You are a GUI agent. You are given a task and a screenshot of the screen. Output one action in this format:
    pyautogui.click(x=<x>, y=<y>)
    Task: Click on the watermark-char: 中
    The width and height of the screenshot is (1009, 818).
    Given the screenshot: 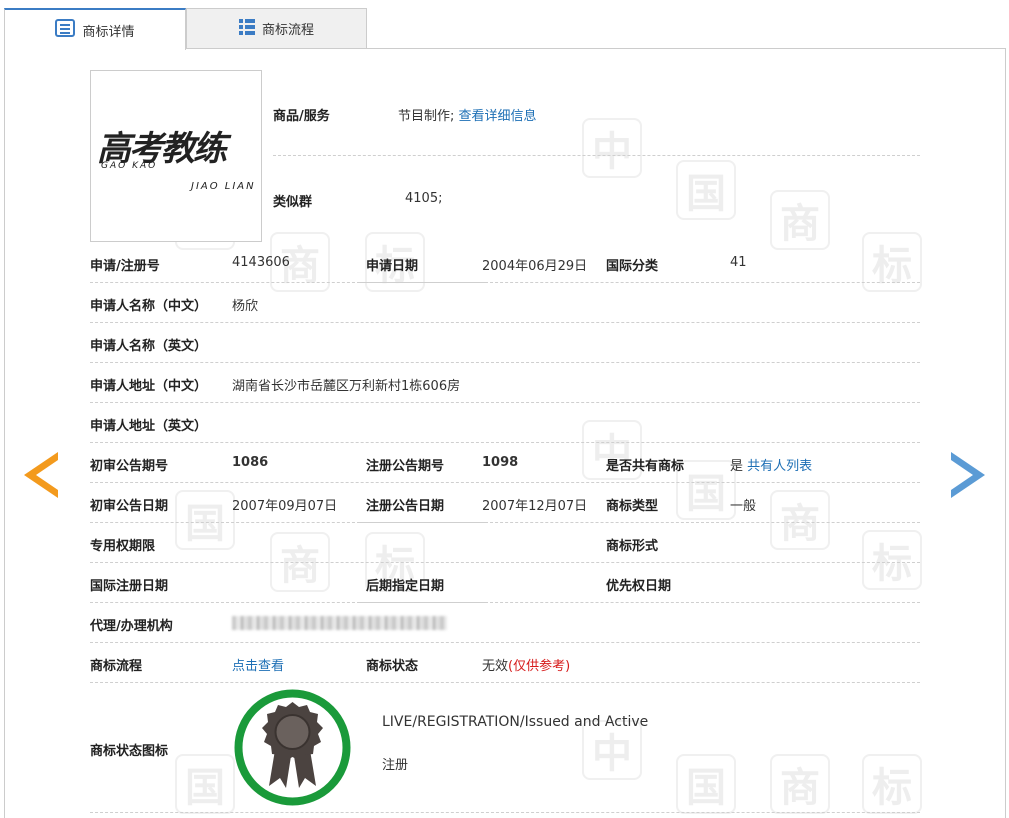 What is the action you would take?
    pyautogui.click(x=612, y=148)
    